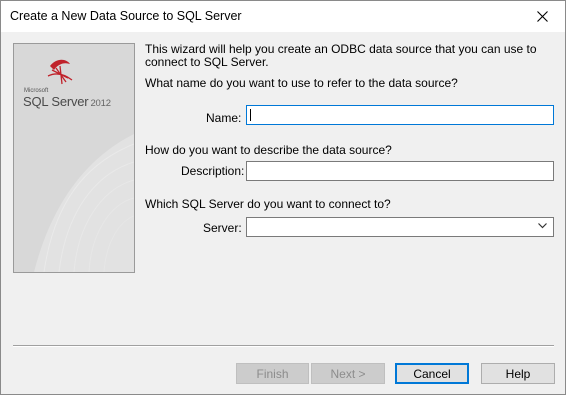 The height and width of the screenshot is (395, 566). I want to click on sql-server-banner: Microsoft SQL Server 2012, so click(74, 158).